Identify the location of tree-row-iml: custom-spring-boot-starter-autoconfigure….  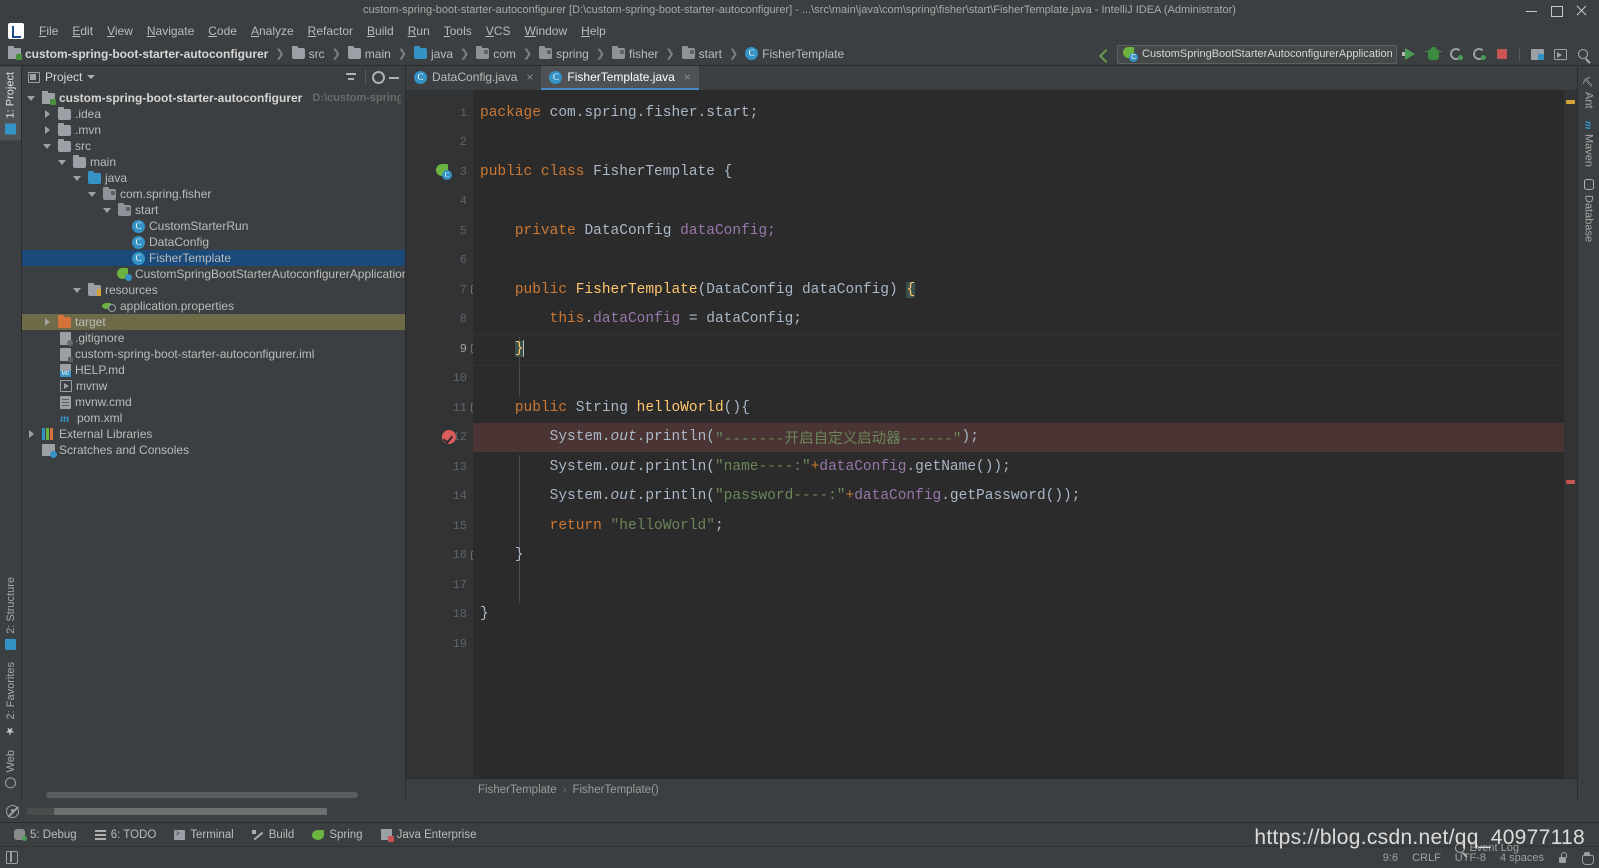
(213, 354).